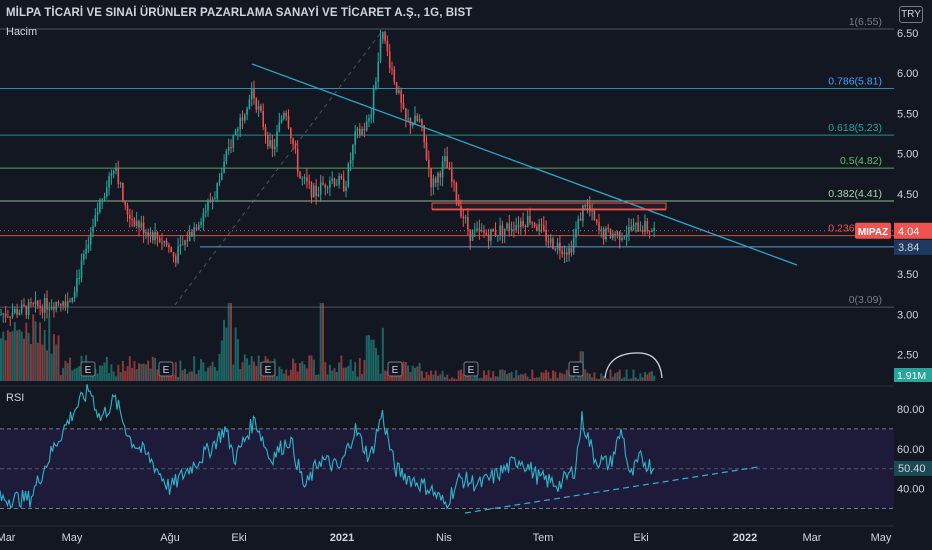 The image size is (932, 550). What do you see at coordinates (15, 398) in the screenshot?
I see `rsi-indicator-label: RSI` at bounding box center [15, 398].